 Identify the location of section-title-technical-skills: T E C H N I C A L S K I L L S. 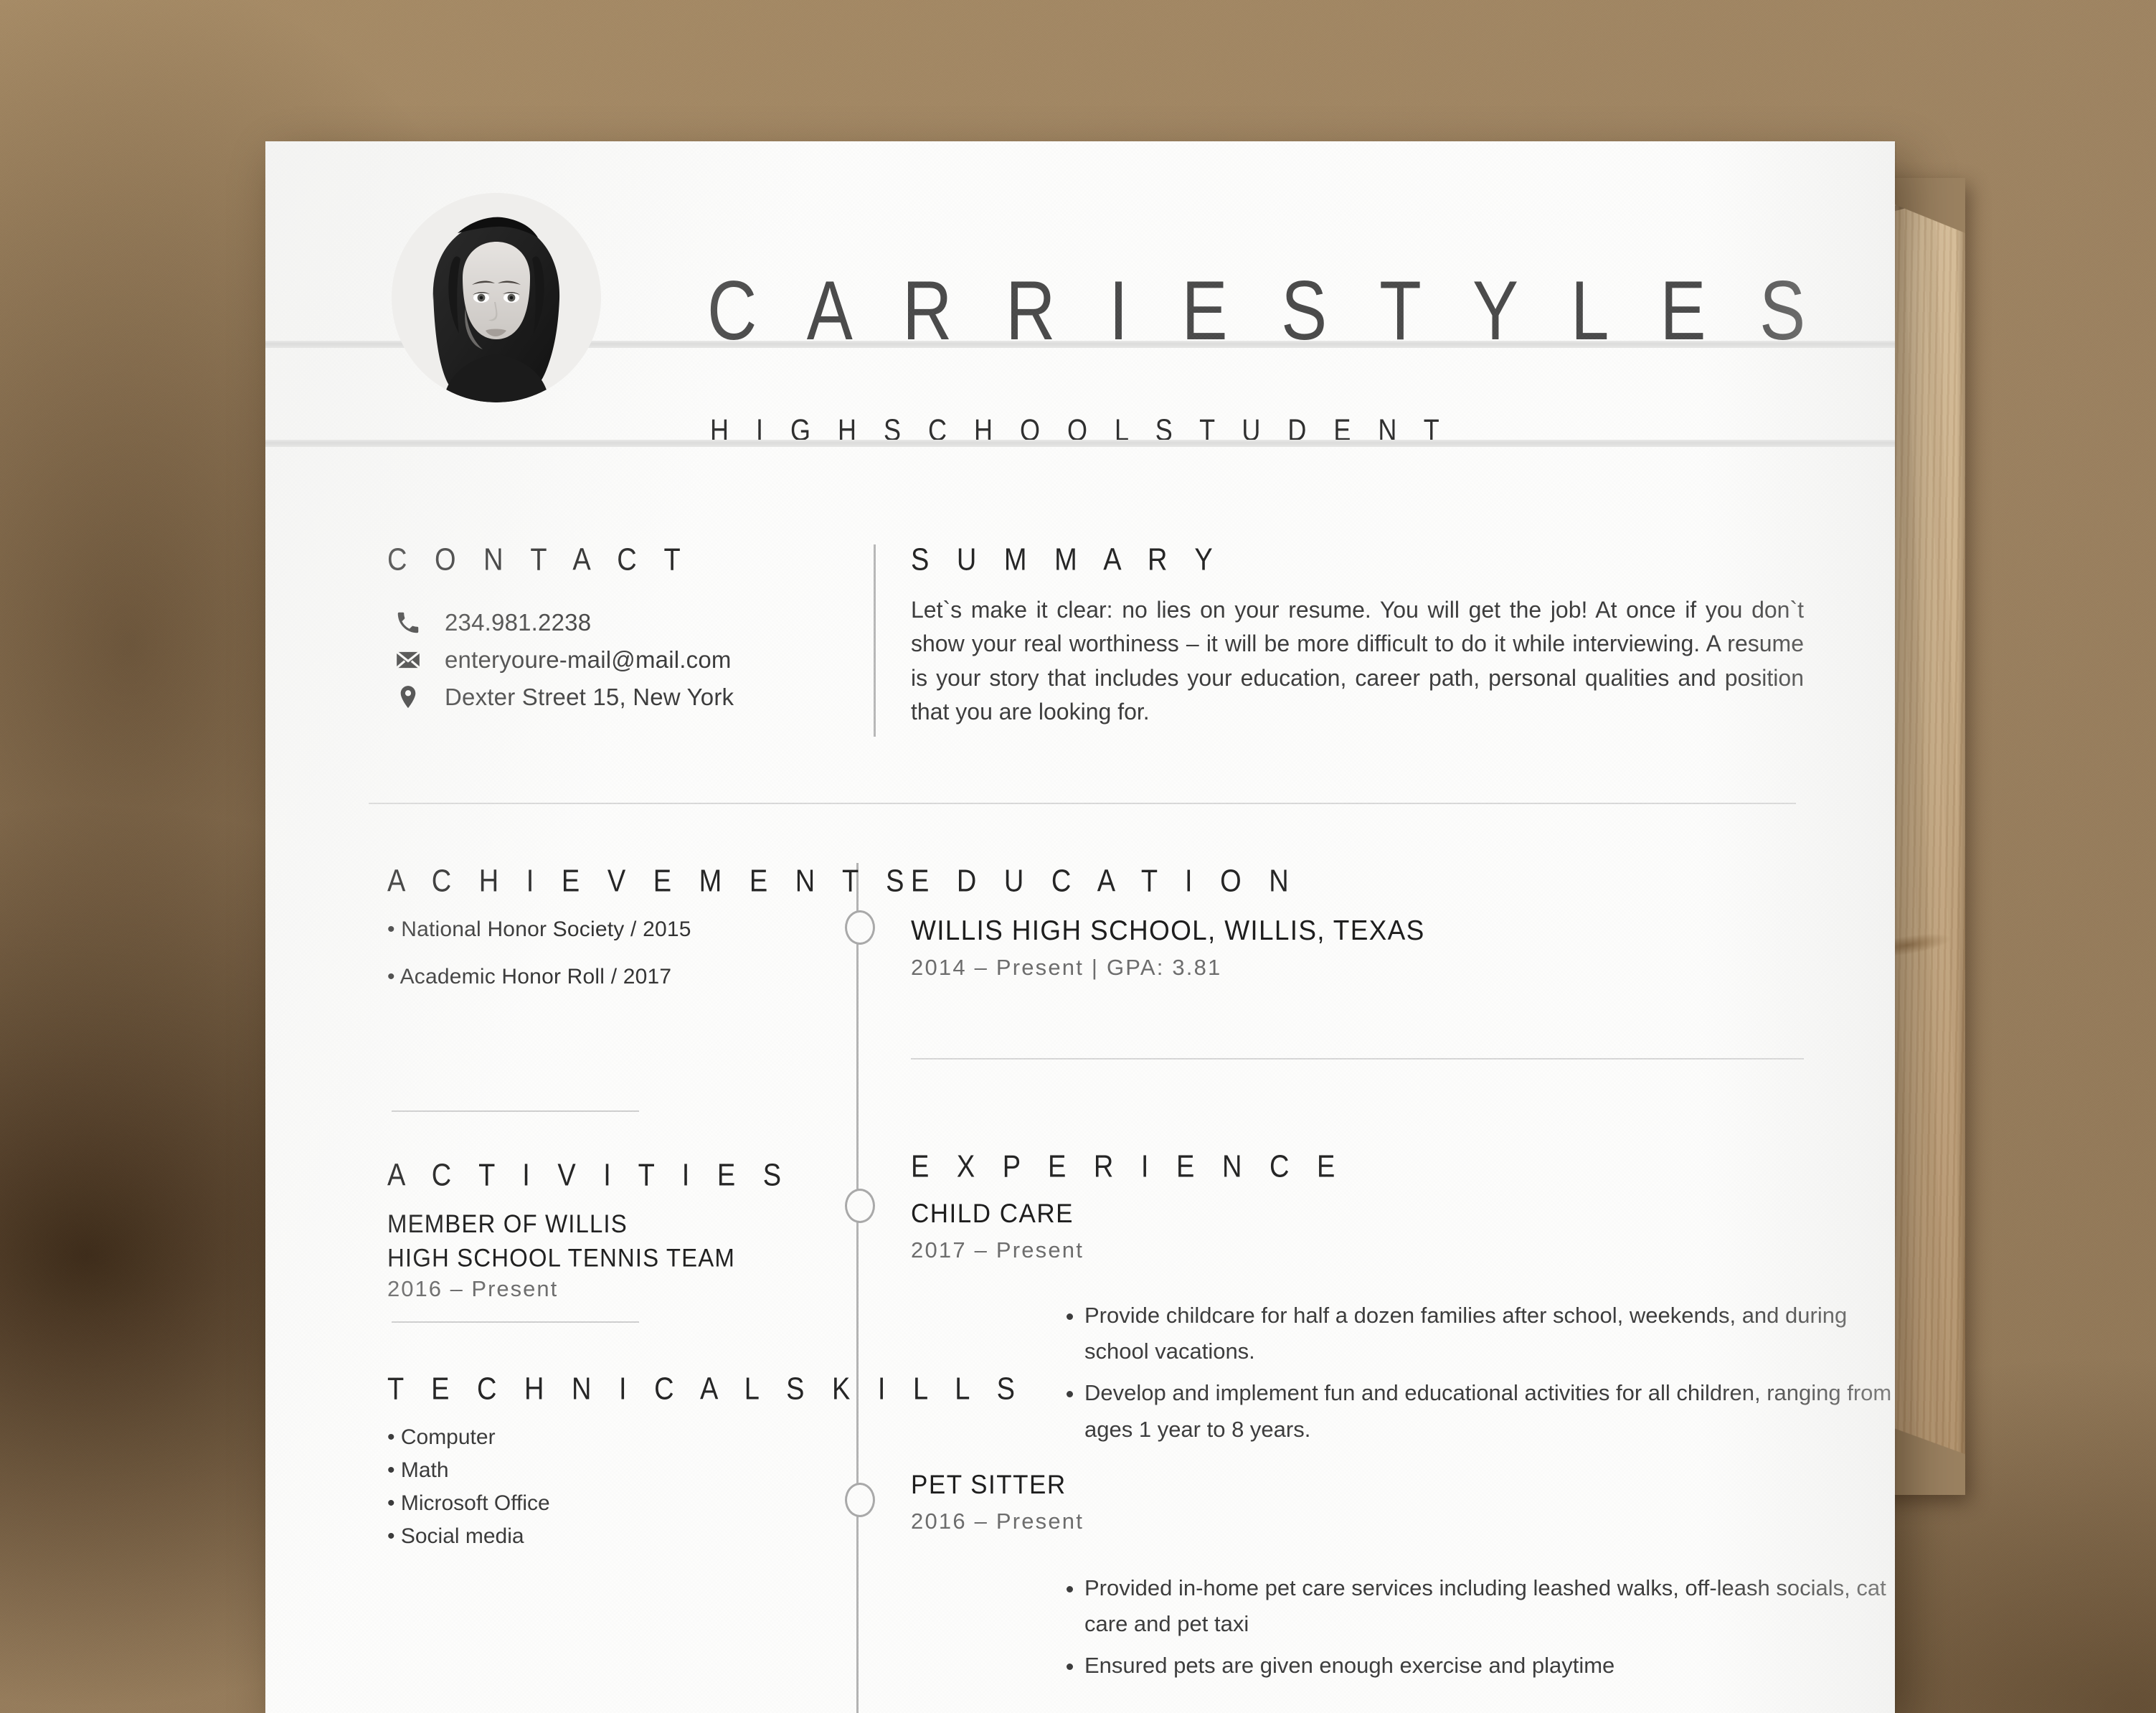
(706, 1389).